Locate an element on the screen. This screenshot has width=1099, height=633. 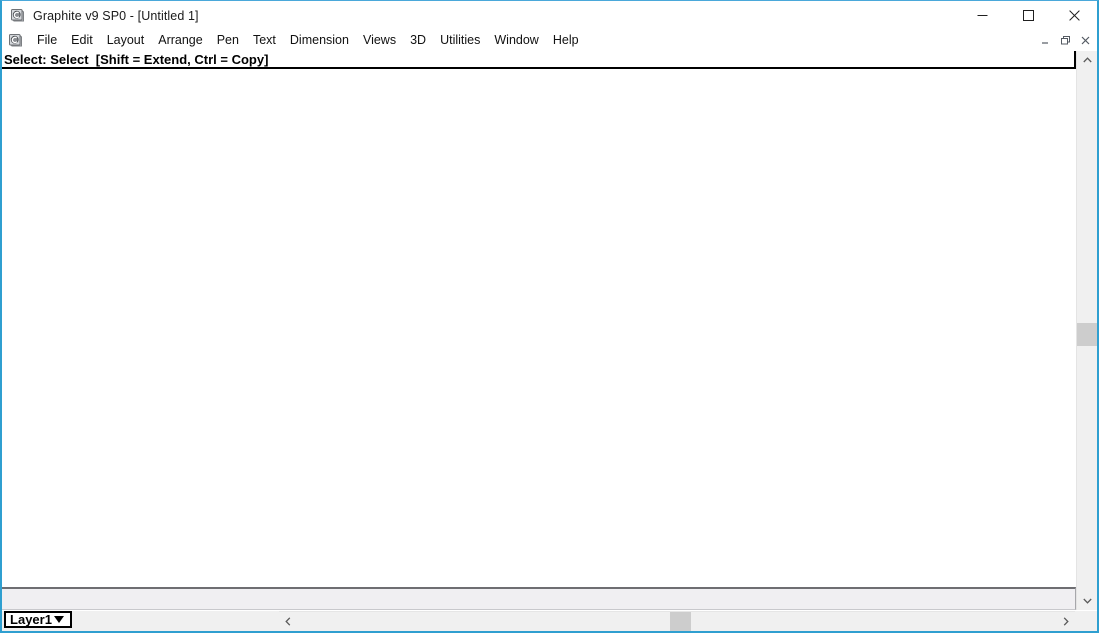
maximize-button is located at coordinates (1028, 15).